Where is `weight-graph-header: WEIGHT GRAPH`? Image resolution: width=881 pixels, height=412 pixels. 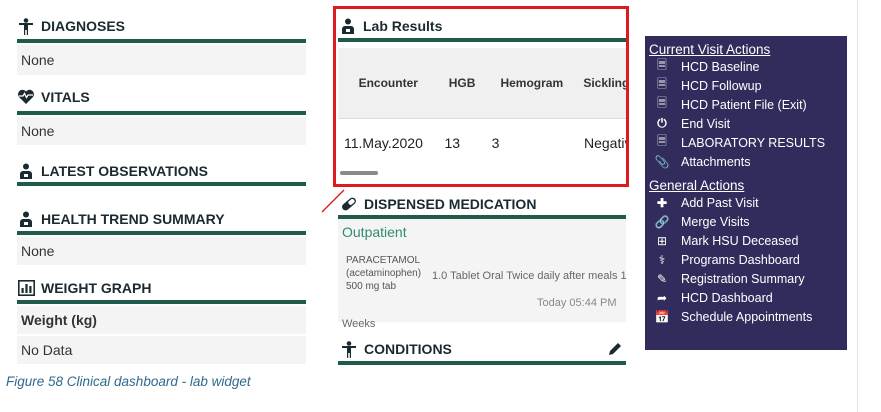
weight-graph-header: WEIGHT GRAPH is located at coordinates (84, 288).